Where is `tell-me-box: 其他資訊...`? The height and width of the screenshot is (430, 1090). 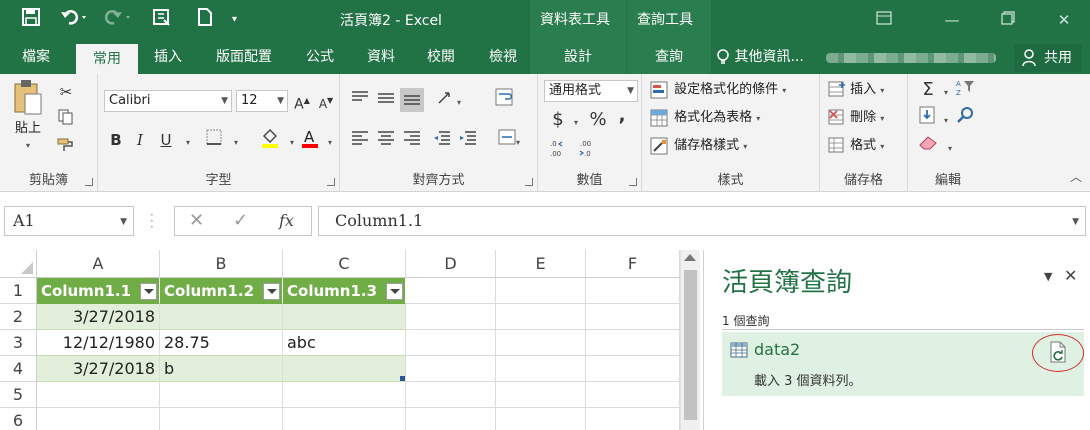 tell-me-box: 其他資訊... is located at coordinates (771, 57).